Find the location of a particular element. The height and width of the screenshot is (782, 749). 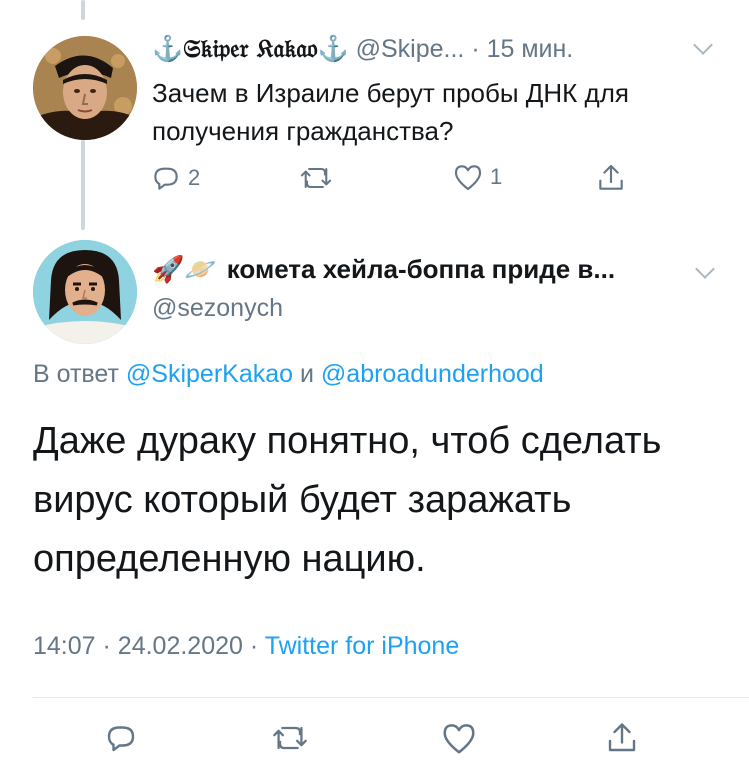

reply-count: 2 is located at coordinates (194, 177).